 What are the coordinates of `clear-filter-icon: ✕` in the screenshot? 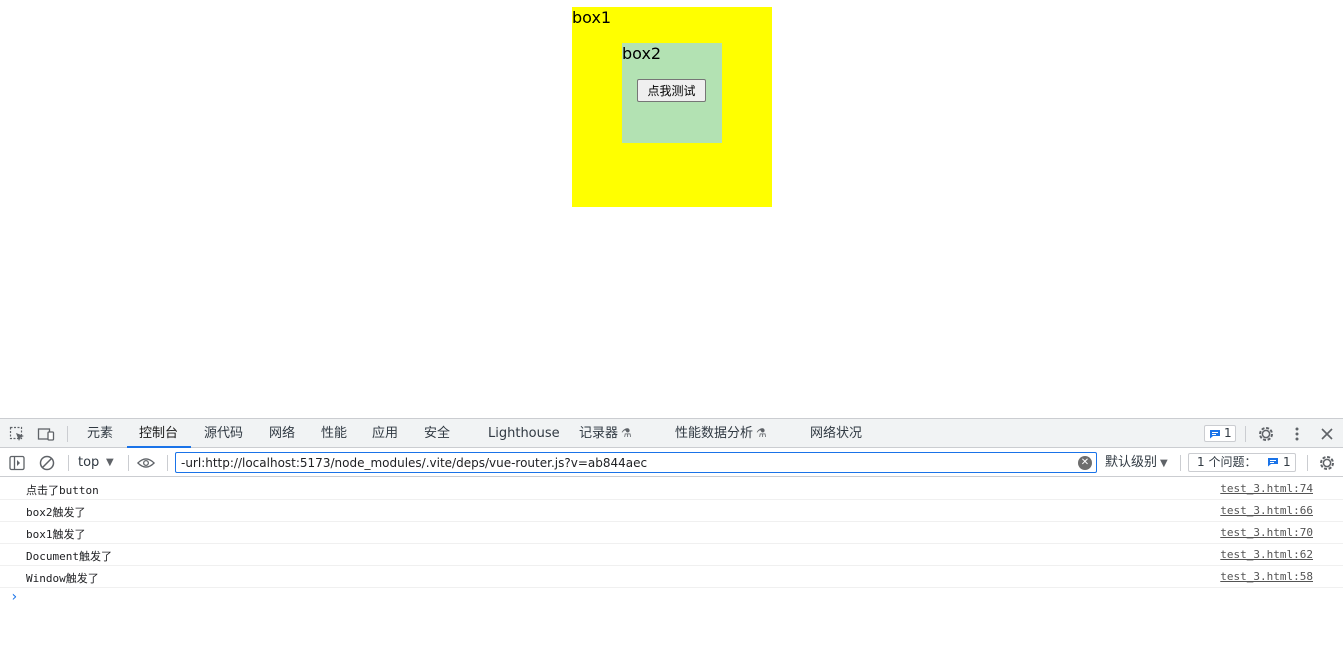 It's located at (1085, 463).